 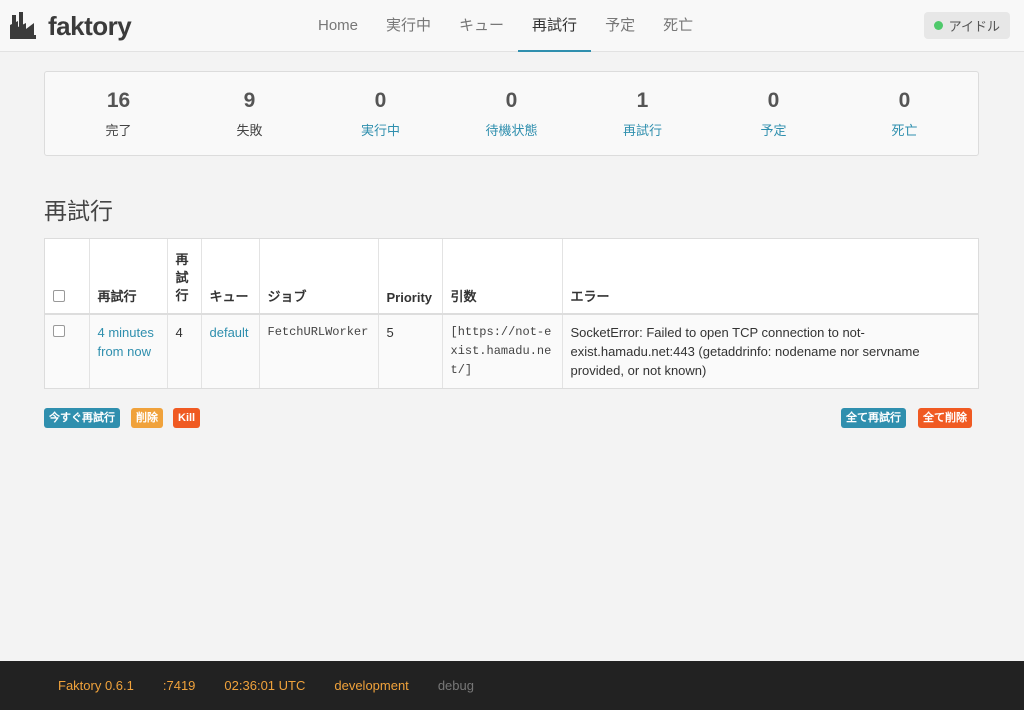 I want to click on footer-time: 02:36:01 UTC, so click(x=265, y=685).